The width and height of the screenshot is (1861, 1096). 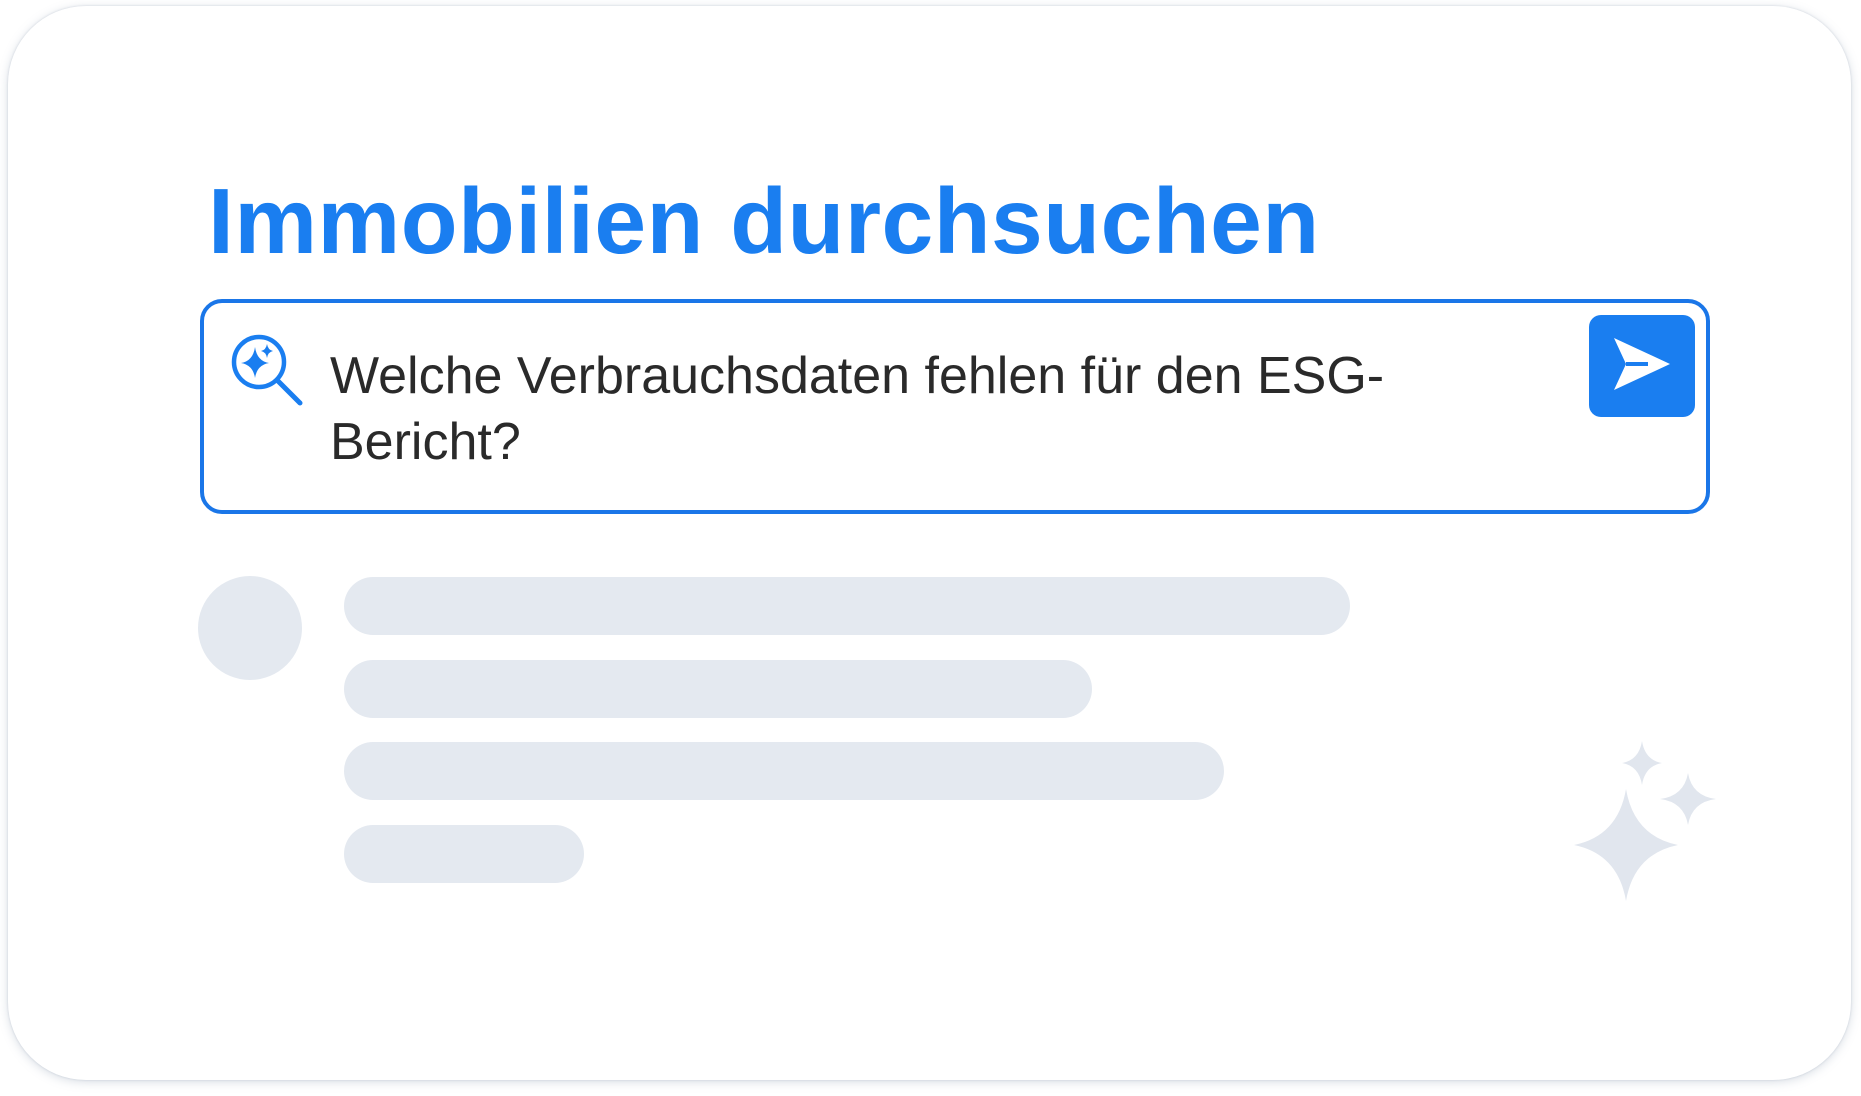 I want to click on send-icon, so click(x=1642, y=366).